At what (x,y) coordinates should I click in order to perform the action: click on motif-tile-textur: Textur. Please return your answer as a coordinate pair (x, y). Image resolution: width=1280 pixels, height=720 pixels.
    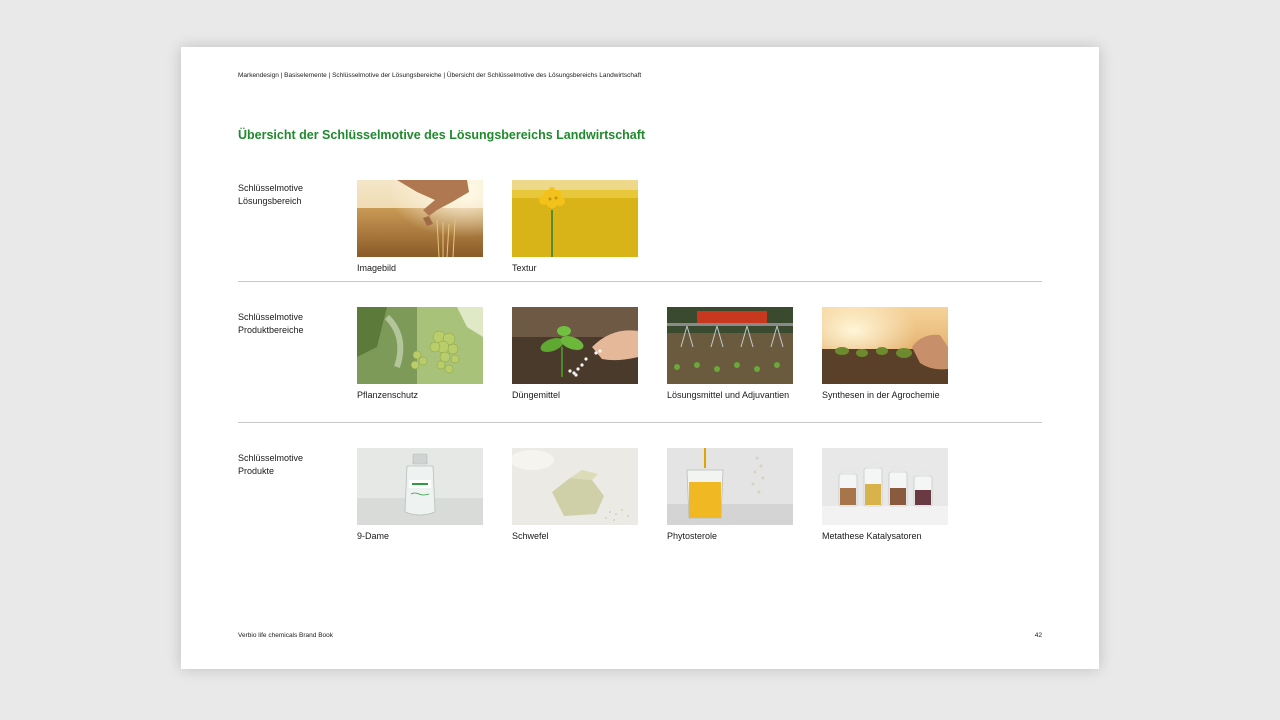
    Looking at the image, I should click on (575, 227).